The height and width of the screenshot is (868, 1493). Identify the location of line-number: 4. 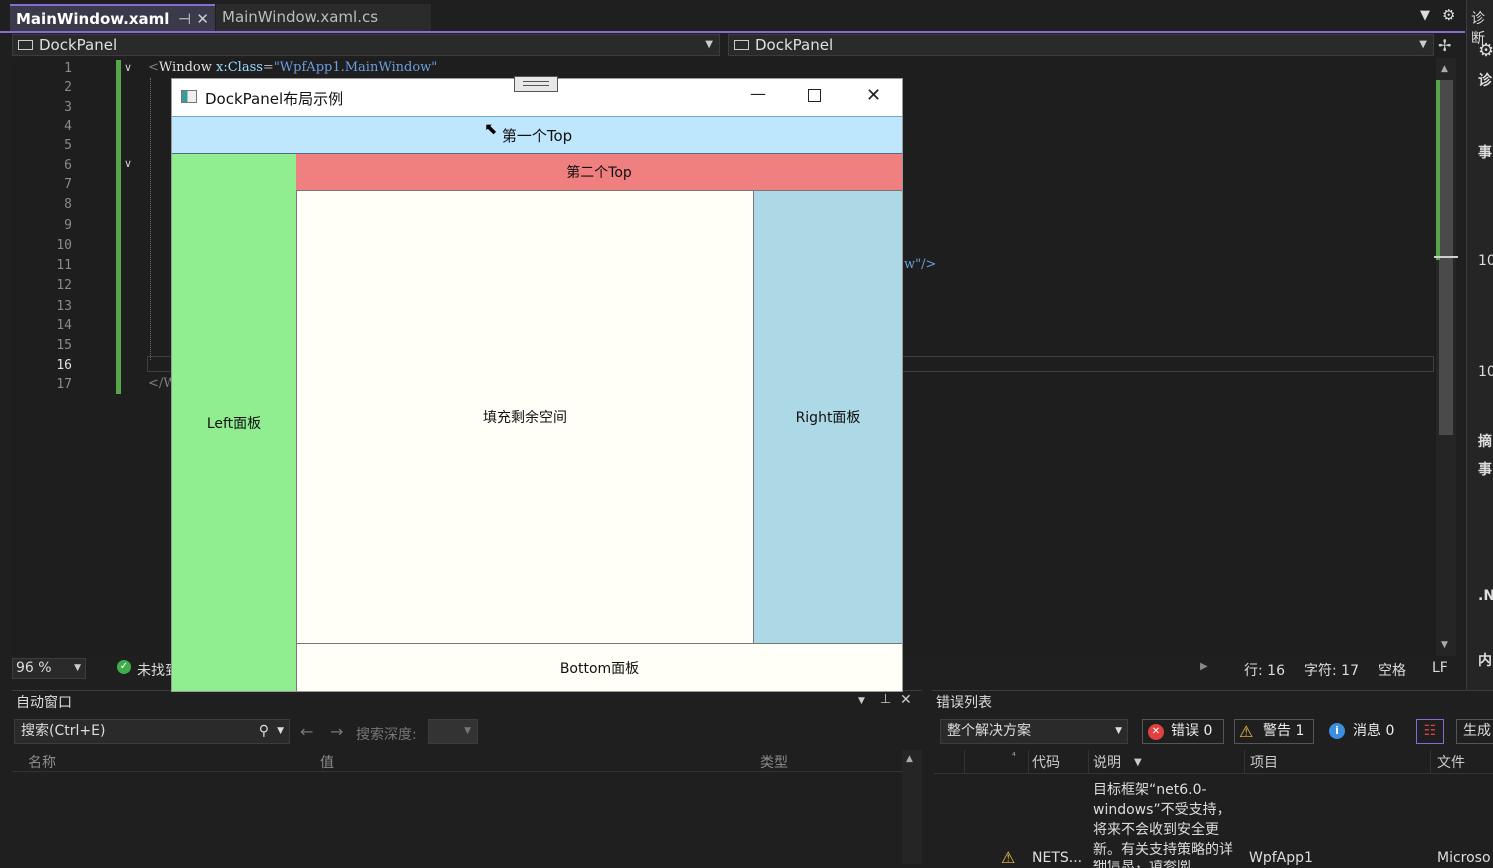
(68, 126).